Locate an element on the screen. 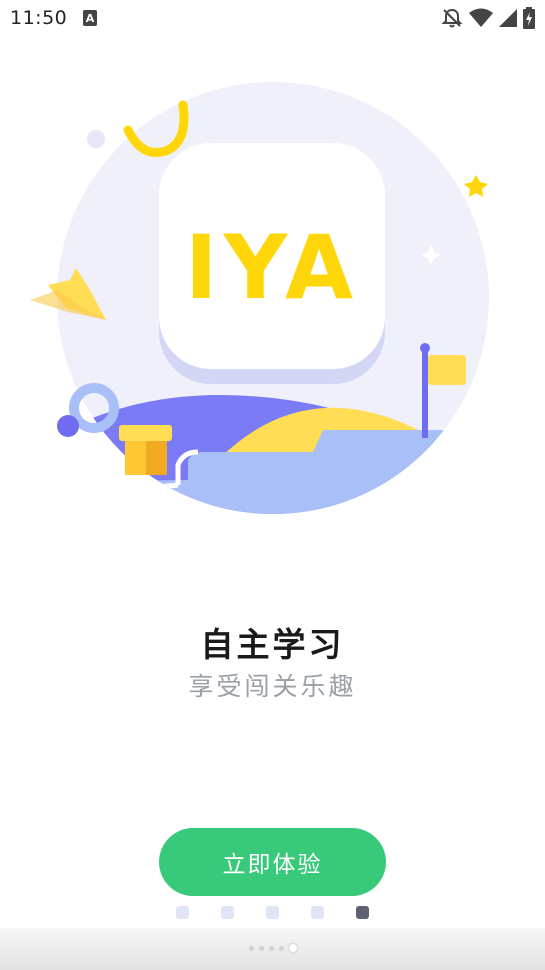 Image resolution: width=545 pixels, height=970 pixels. signal-icon is located at coordinates (508, 20).